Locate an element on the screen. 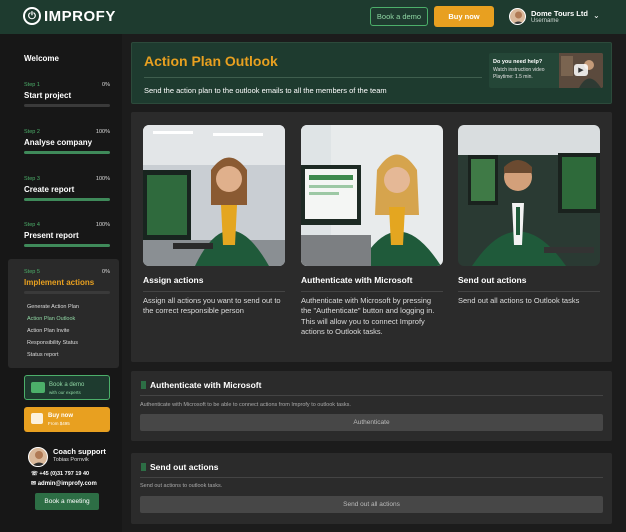 The image size is (626, 532). authenticate-button: Authenticate is located at coordinates (371, 422).